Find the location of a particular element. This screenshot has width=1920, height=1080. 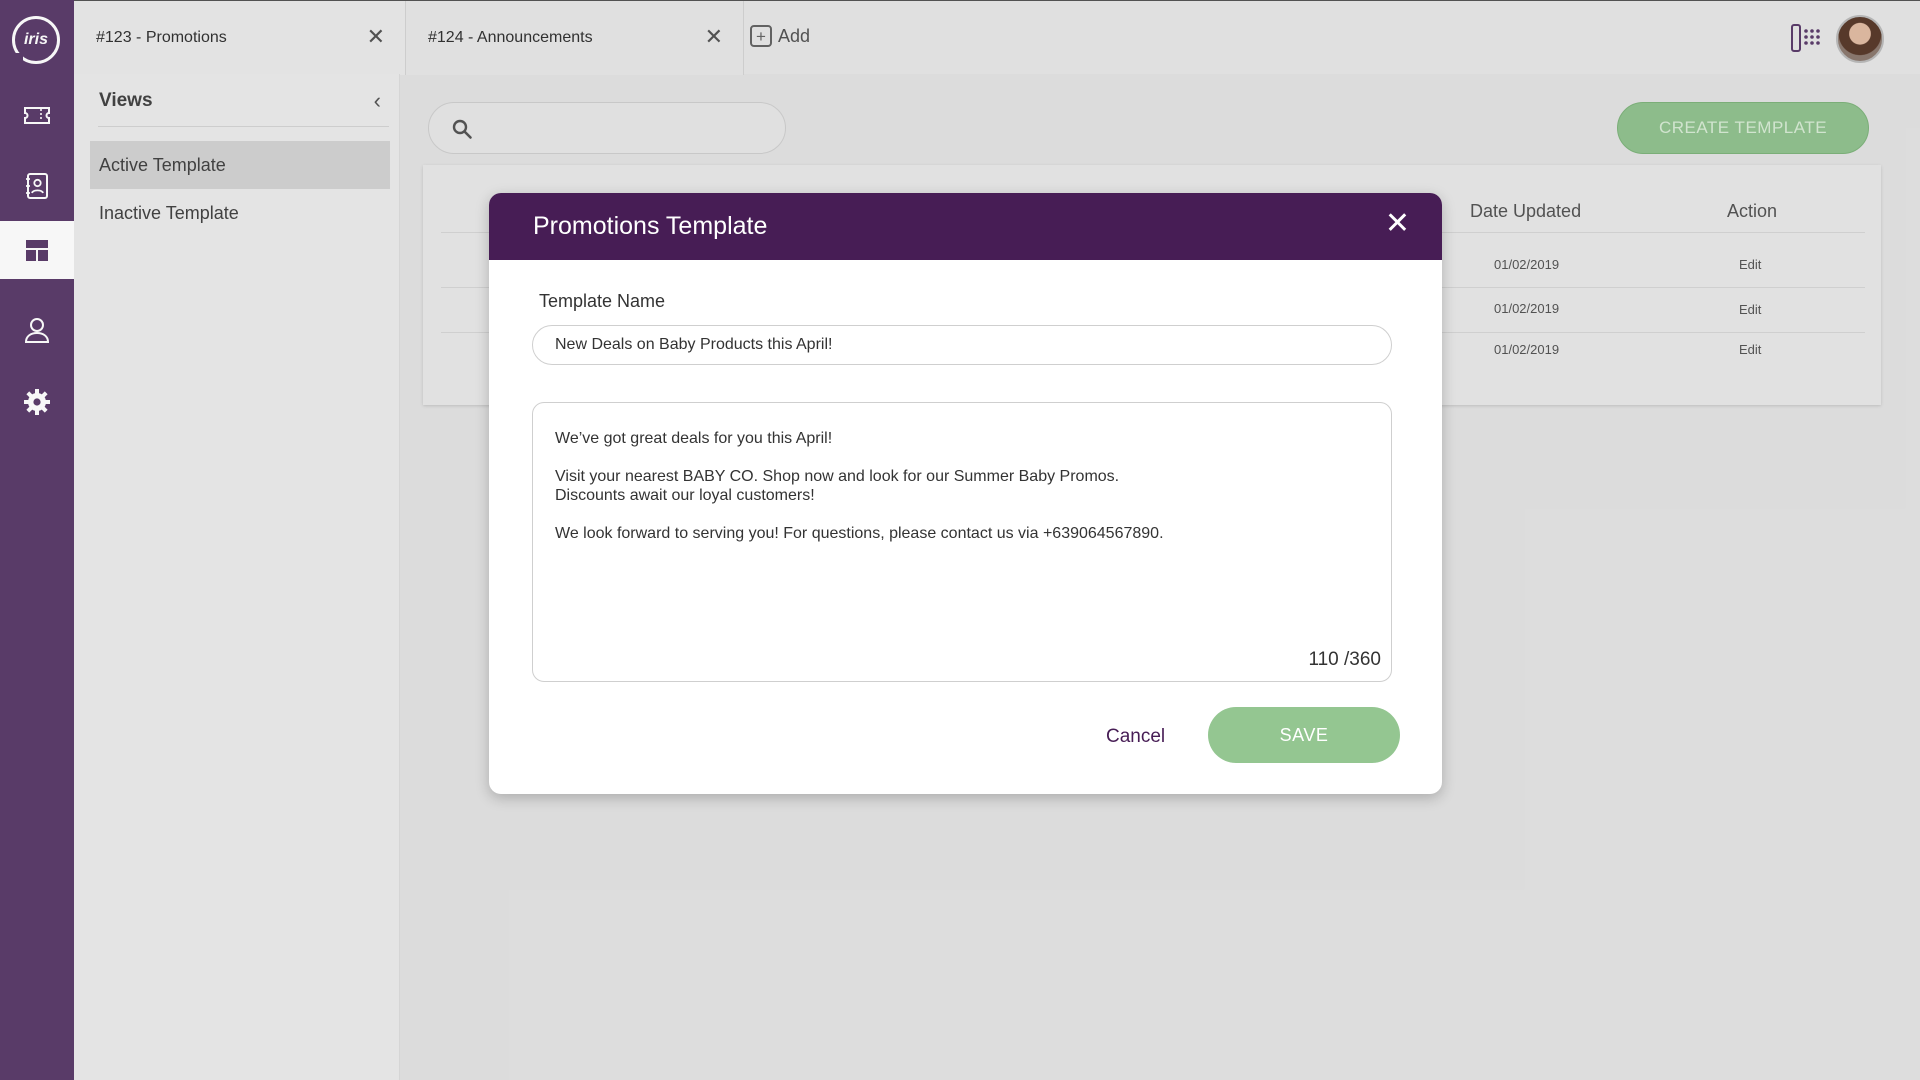

close-icon: ✕ is located at coordinates (1397, 224).